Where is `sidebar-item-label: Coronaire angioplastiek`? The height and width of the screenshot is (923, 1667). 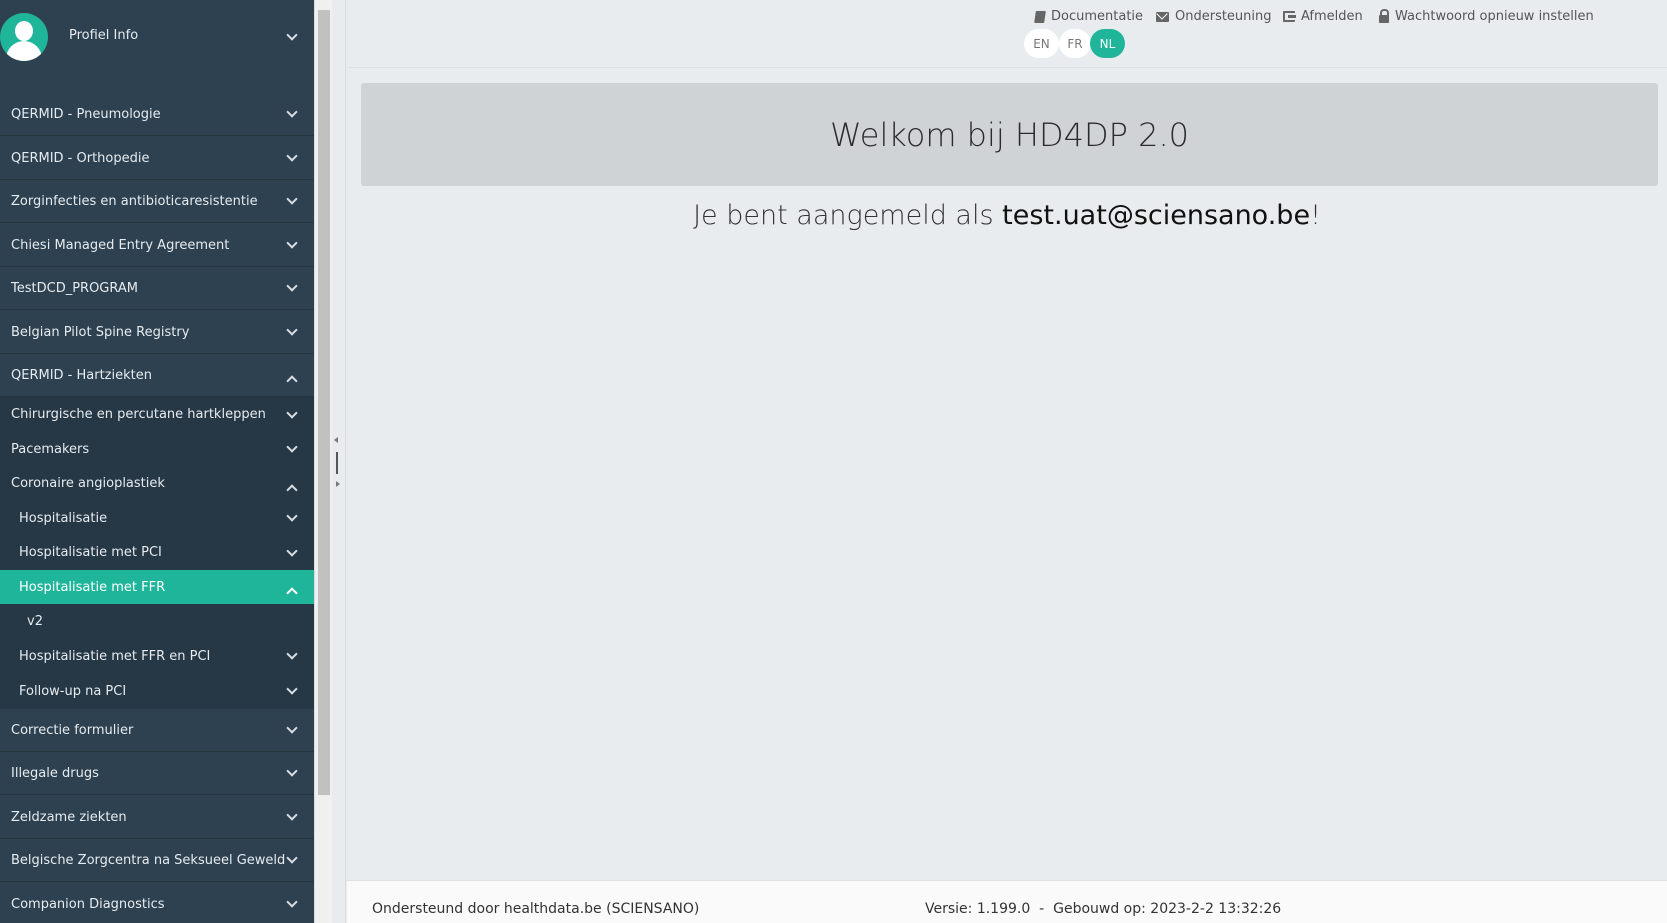
sidebar-item-label: Coronaire angioplastiek is located at coordinates (88, 483).